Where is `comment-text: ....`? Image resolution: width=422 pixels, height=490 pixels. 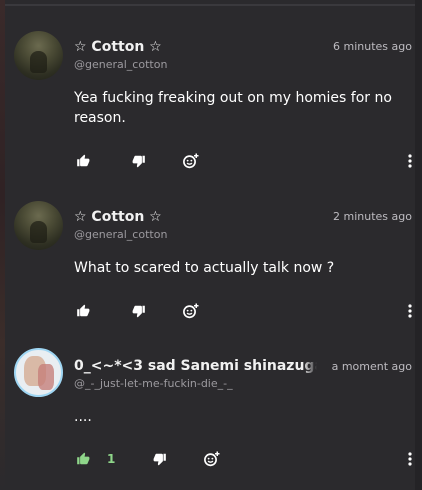 comment-text: .... is located at coordinates (83, 417).